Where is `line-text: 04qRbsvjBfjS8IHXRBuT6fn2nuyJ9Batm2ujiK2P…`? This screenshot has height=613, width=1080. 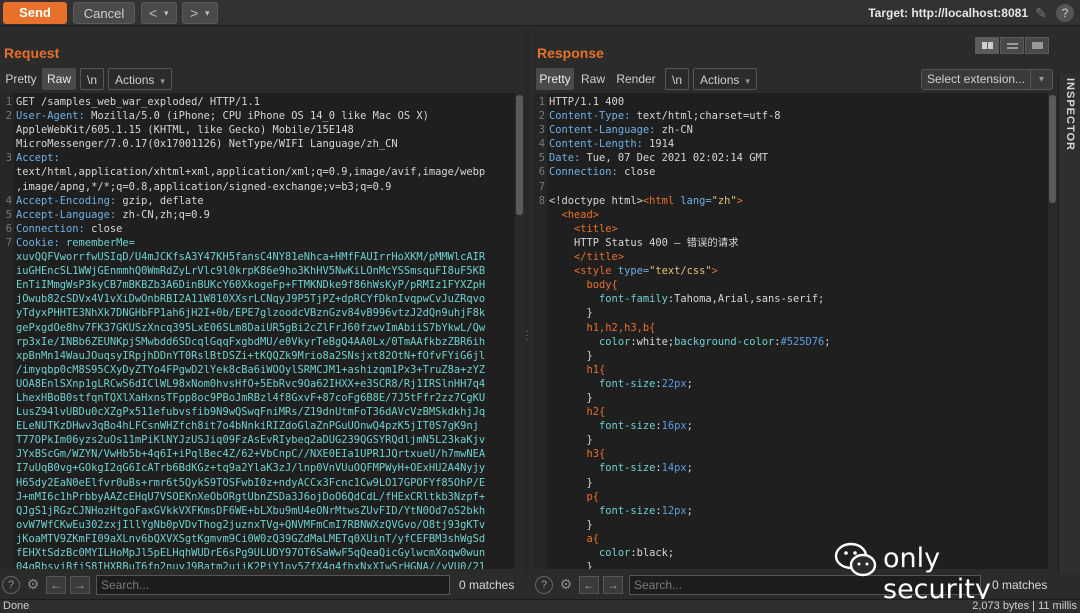 line-text: 04qRbsvjBfjS8IHXRBuT6fn2nuyJ9Batm2ujiK2P… is located at coordinates (265, 564).